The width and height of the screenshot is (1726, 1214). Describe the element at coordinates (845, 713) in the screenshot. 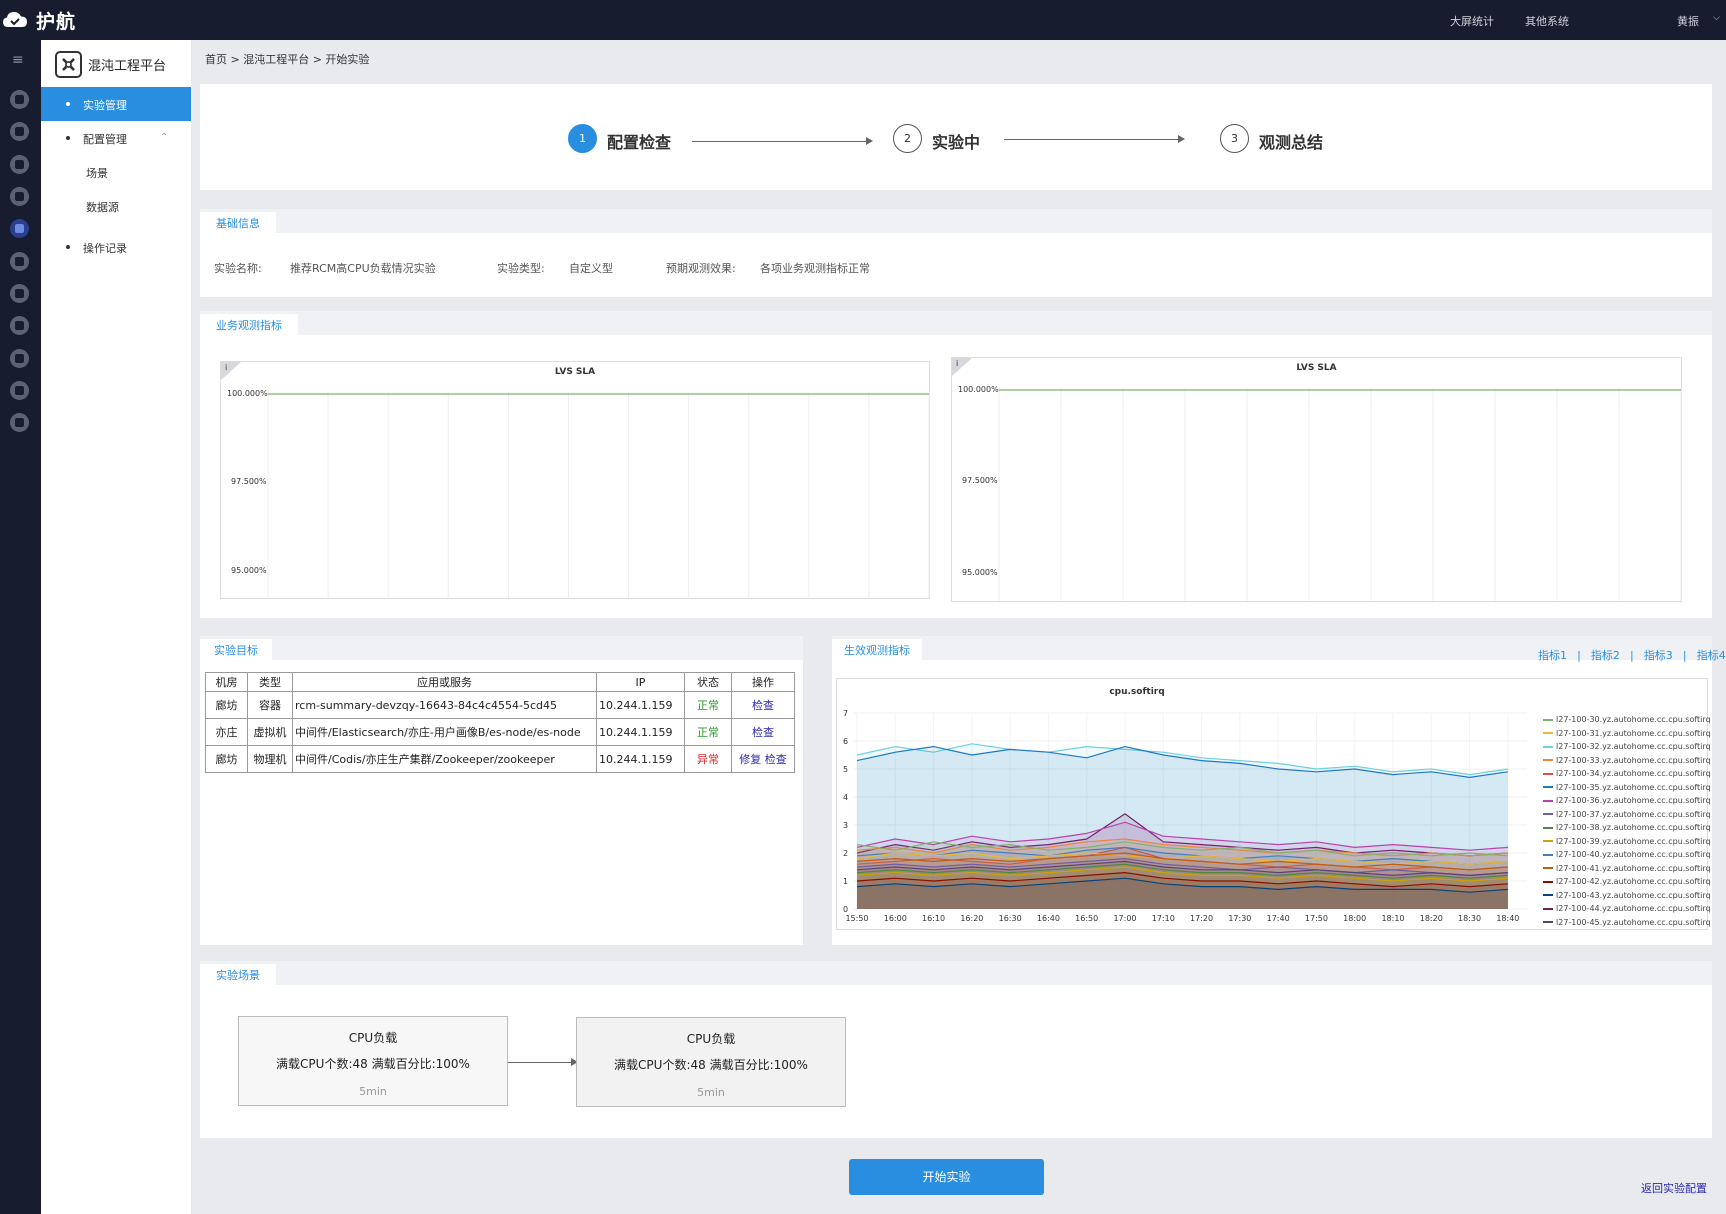

I see `y-tick-label: 7` at that location.